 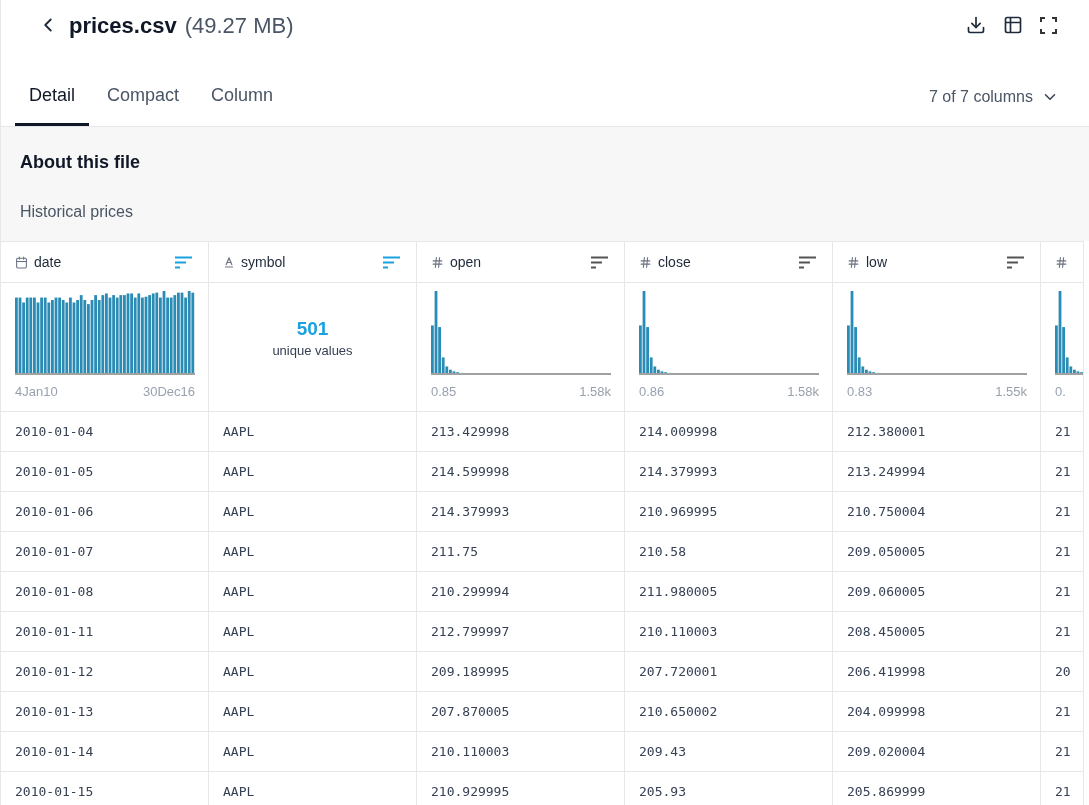 What do you see at coordinates (104, 592) in the screenshot?
I see `table-cell: 2010-01-08` at bounding box center [104, 592].